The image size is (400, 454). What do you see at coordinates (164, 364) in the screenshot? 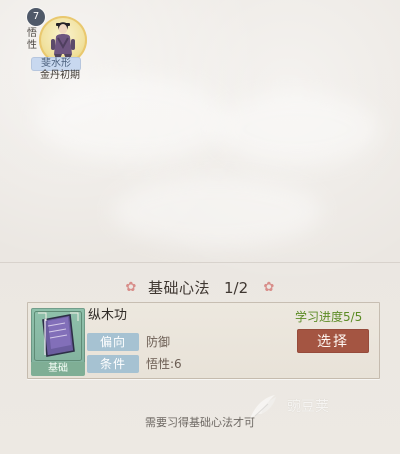
I see `condition-value: 悟性:6` at bounding box center [164, 364].